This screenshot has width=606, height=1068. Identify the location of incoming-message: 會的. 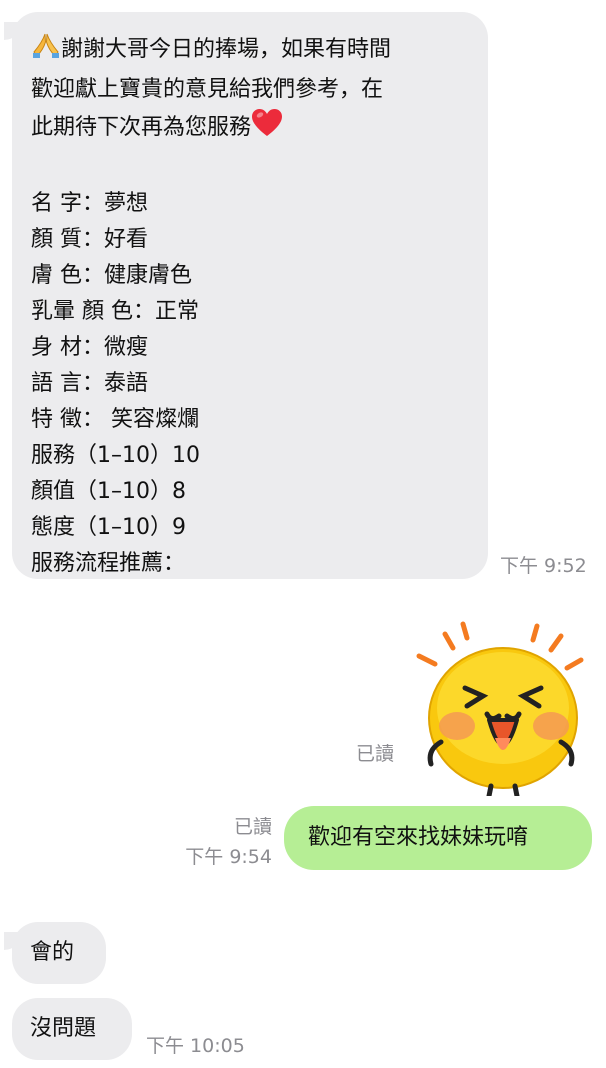
(59, 953).